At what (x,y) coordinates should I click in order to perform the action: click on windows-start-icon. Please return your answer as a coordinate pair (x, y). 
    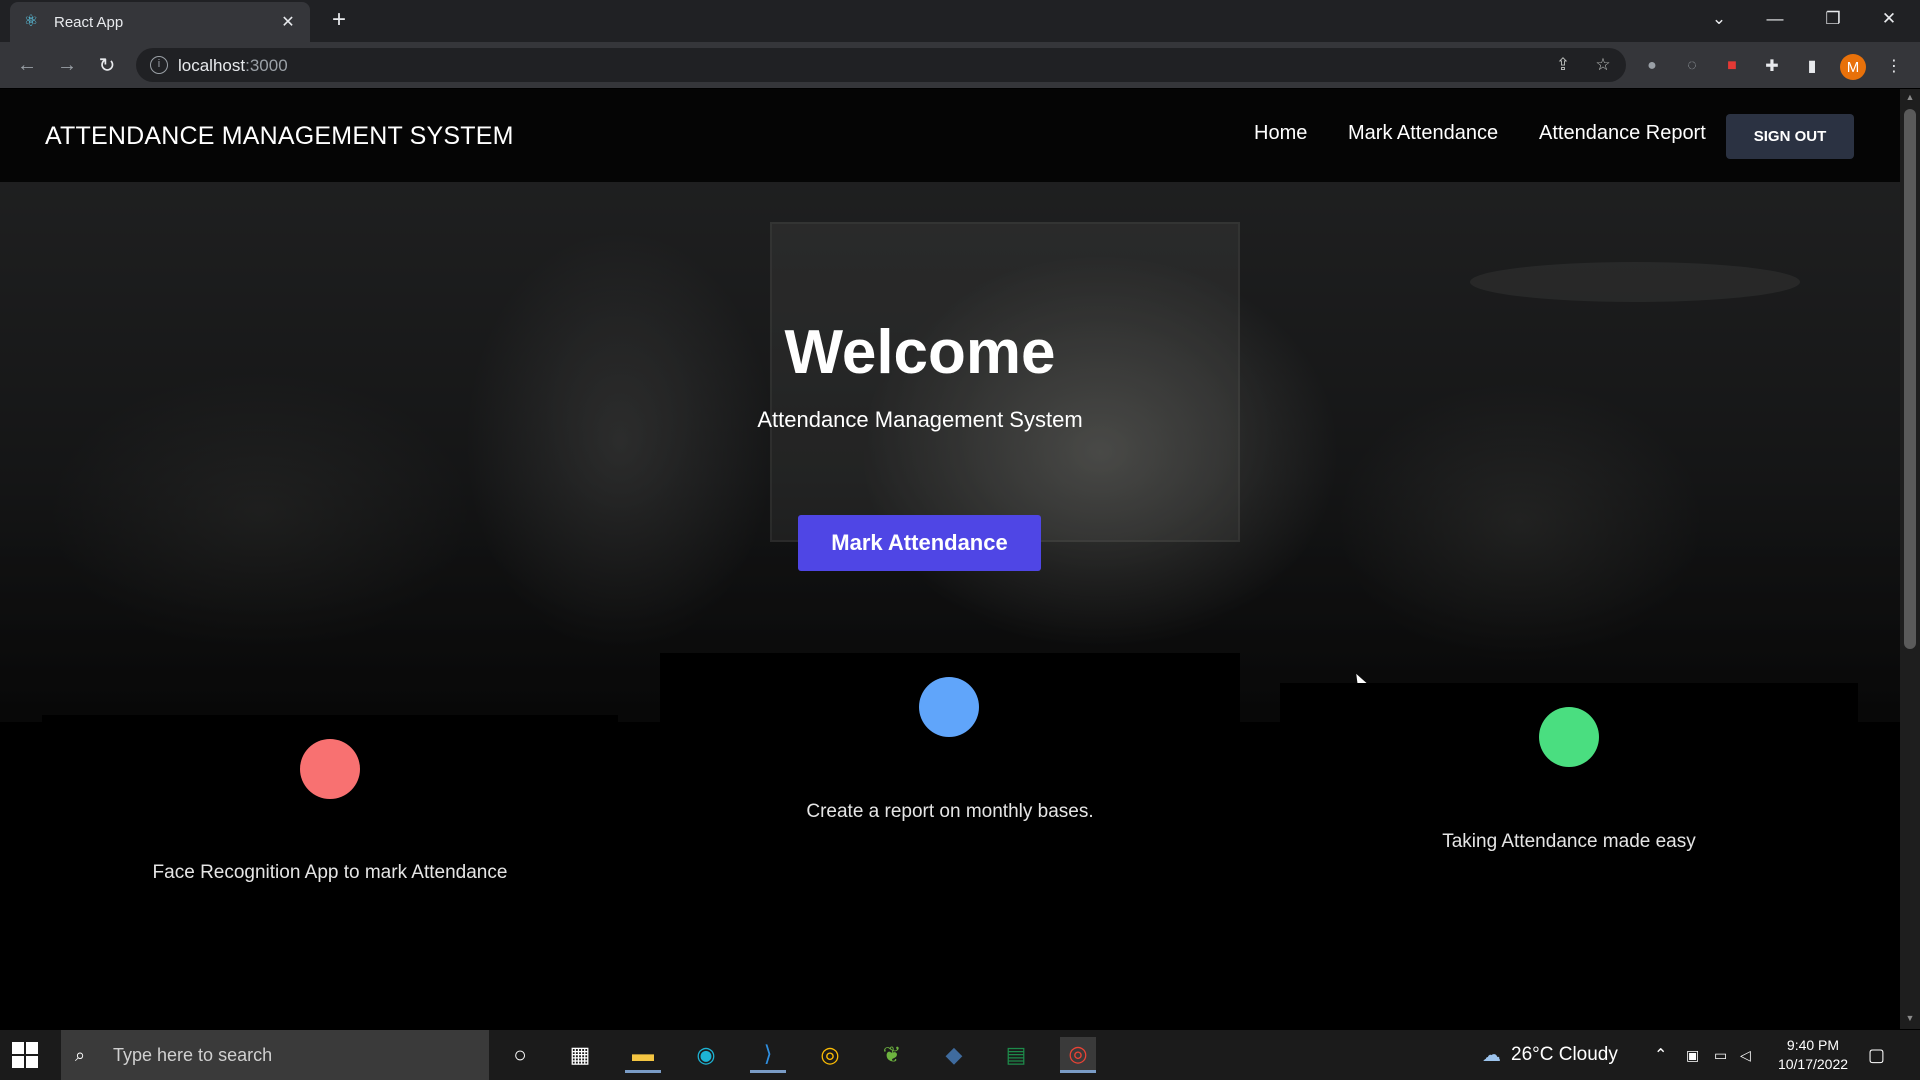
    Looking at the image, I should click on (25, 1055).